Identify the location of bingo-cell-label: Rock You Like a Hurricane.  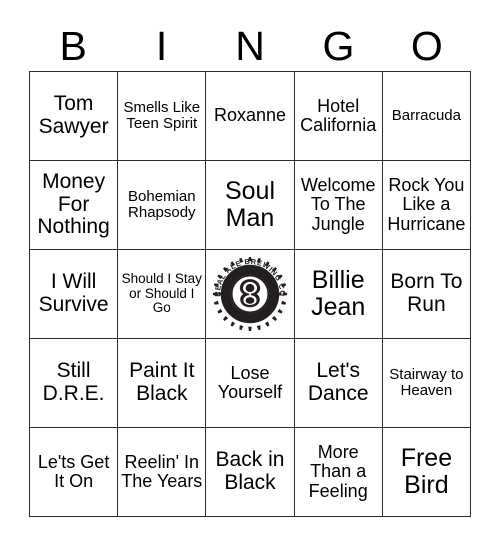
(426, 204).